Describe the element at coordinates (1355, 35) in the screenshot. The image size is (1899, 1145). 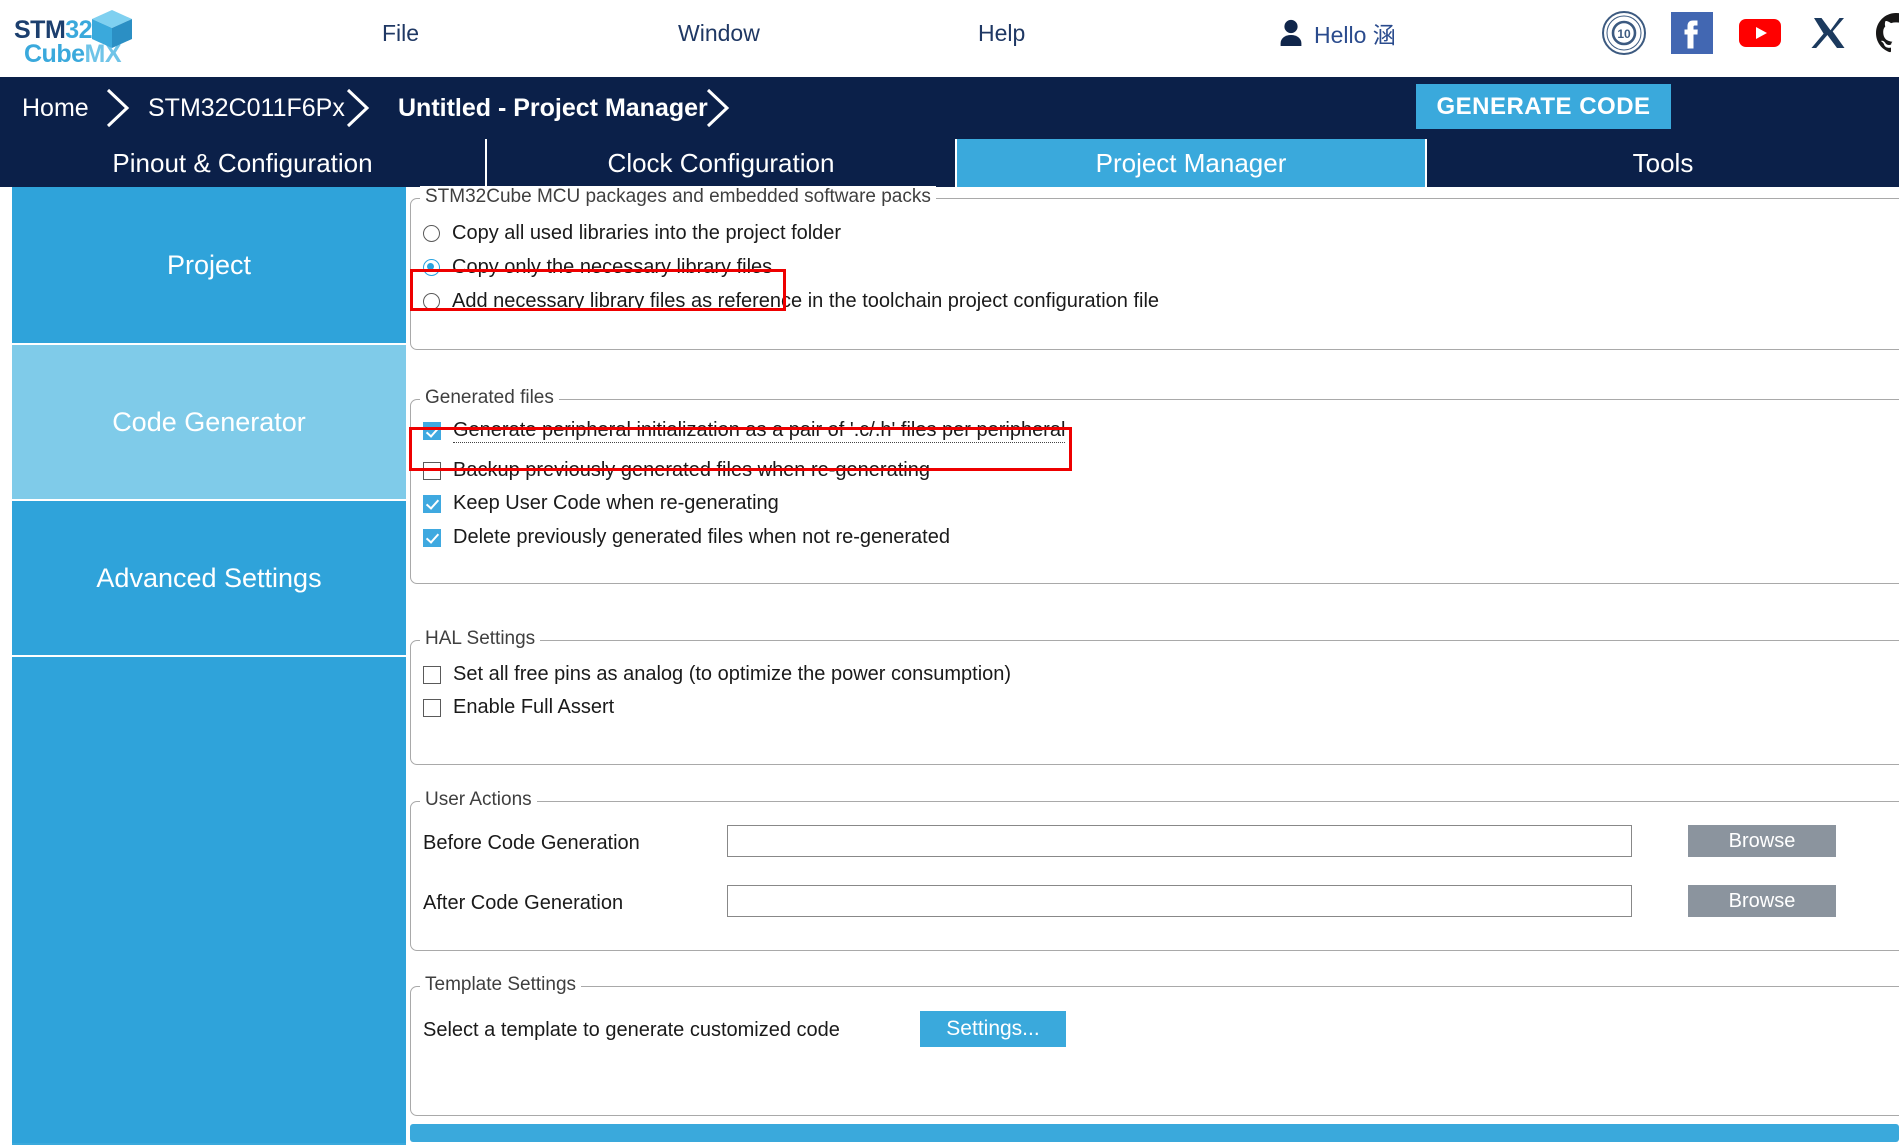
I see `user-greeting-text: Hello 涵` at that location.